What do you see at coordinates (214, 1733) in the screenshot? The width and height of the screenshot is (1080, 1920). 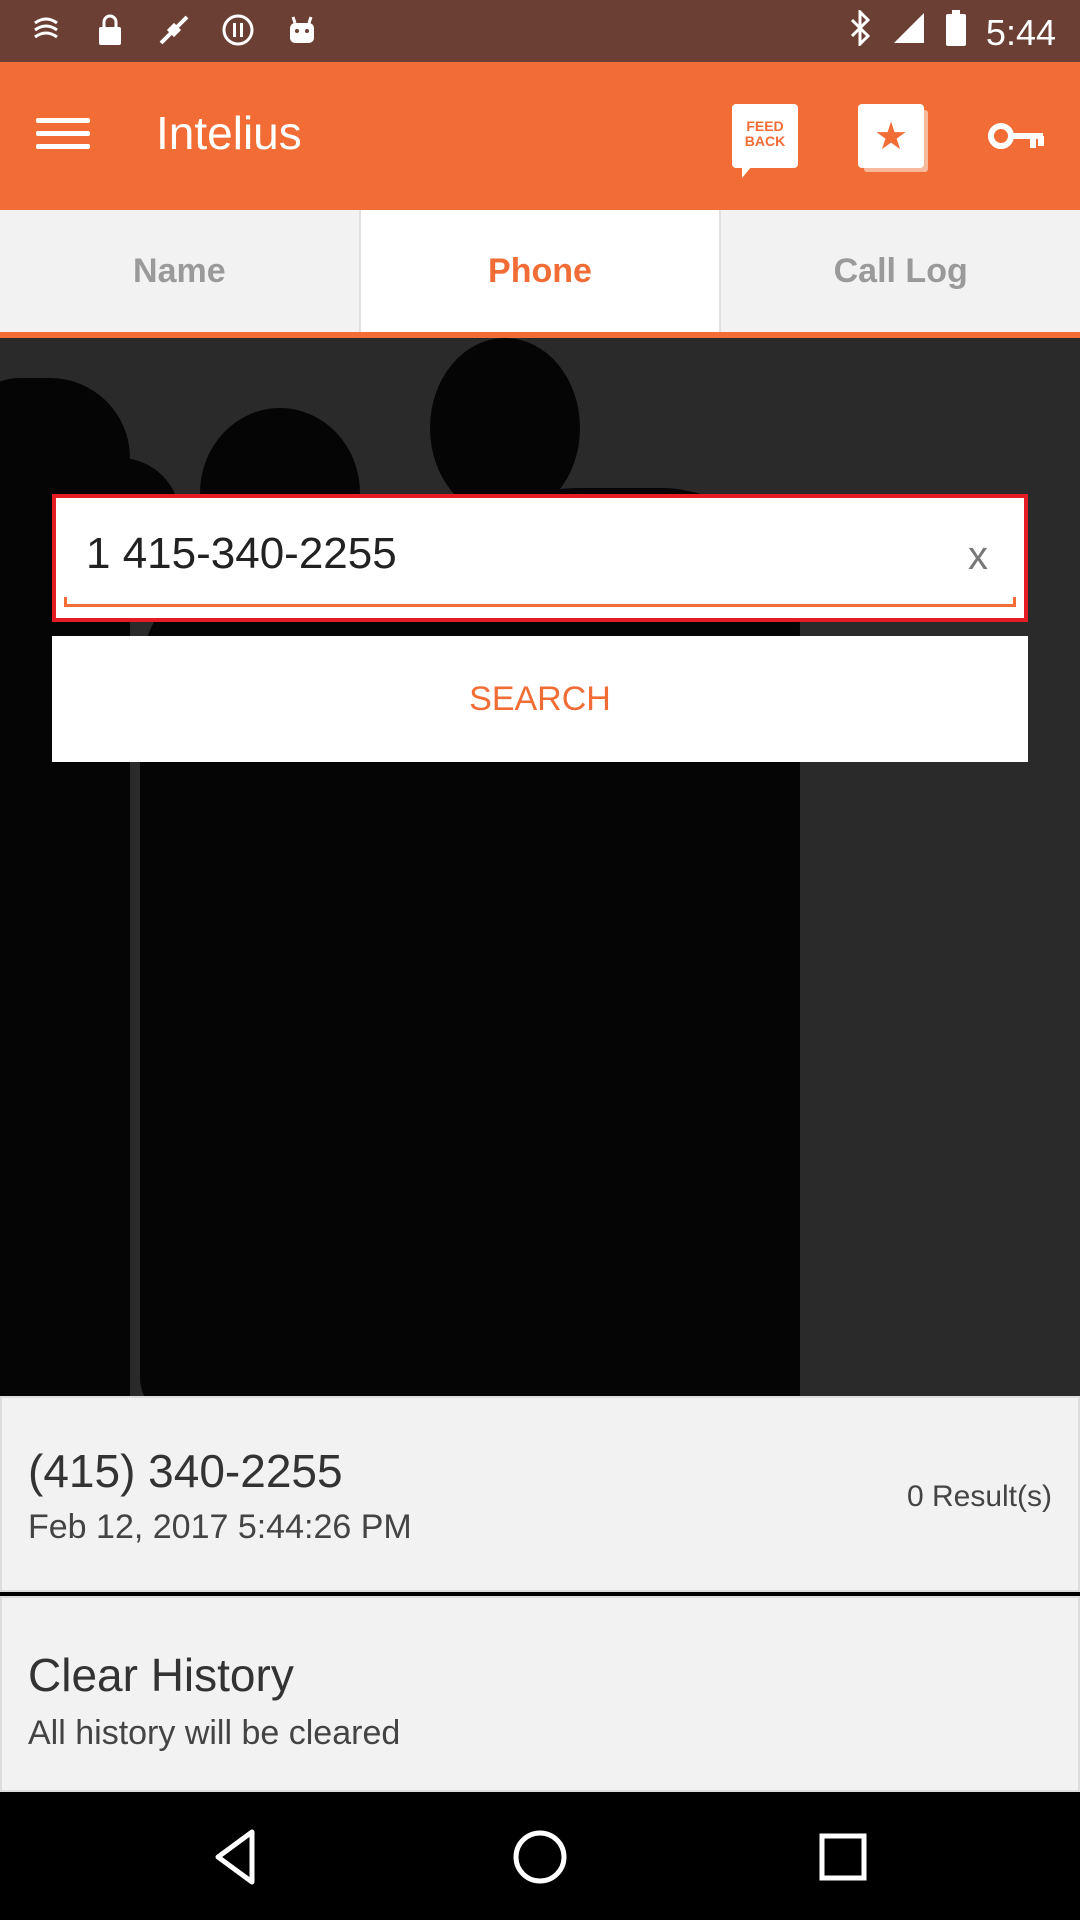 I see `clear-history-subtitle: All history will be cleared` at bounding box center [214, 1733].